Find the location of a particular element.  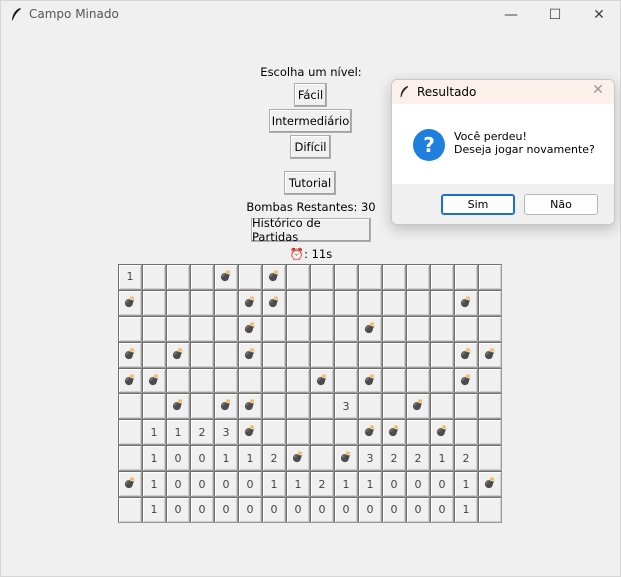

grid-cell: 3 is located at coordinates (346, 406).